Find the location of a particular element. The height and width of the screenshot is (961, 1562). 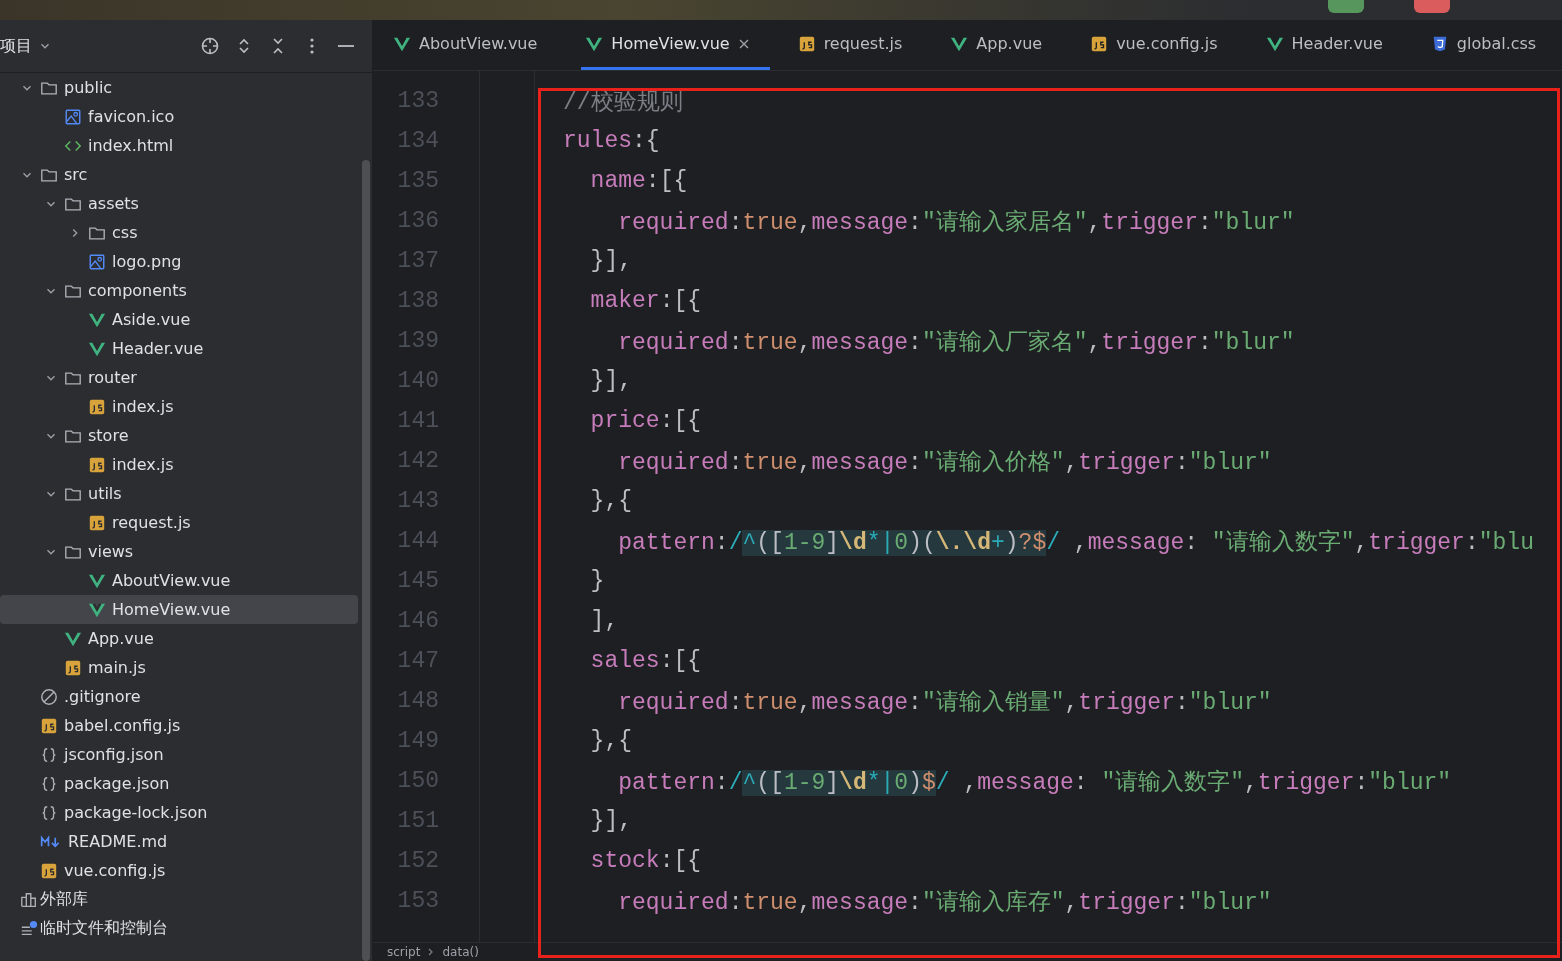

code-line: },{ is located at coordinates (610, 741).